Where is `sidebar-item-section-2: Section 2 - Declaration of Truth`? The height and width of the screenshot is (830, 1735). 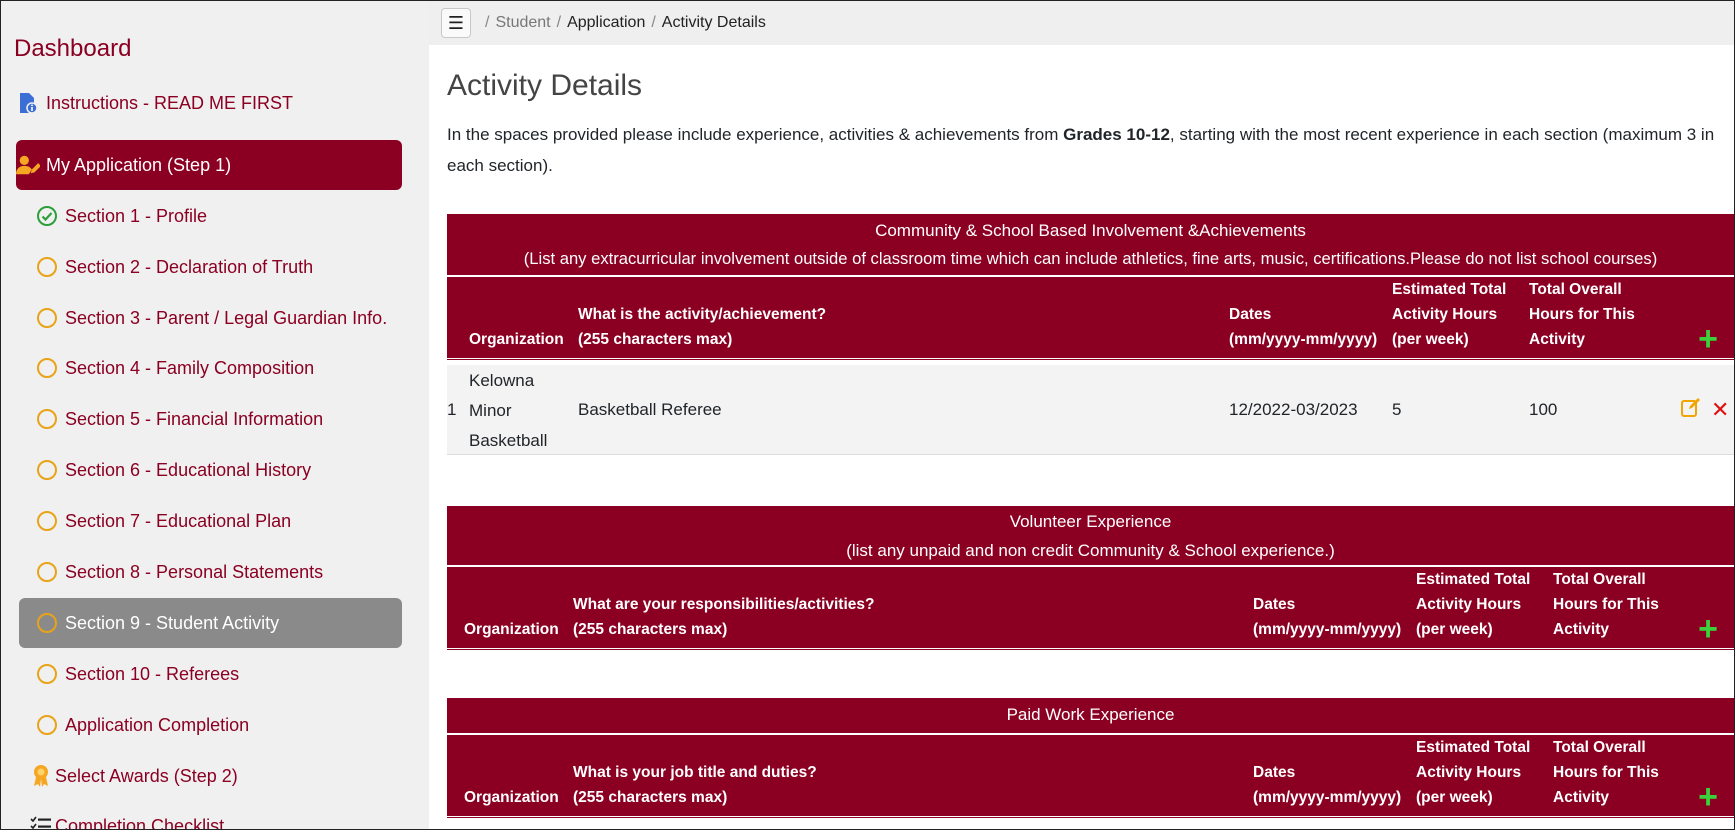 sidebar-item-section-2: Section 2 - Declaration of Truth is located at coordinates (228, 267).